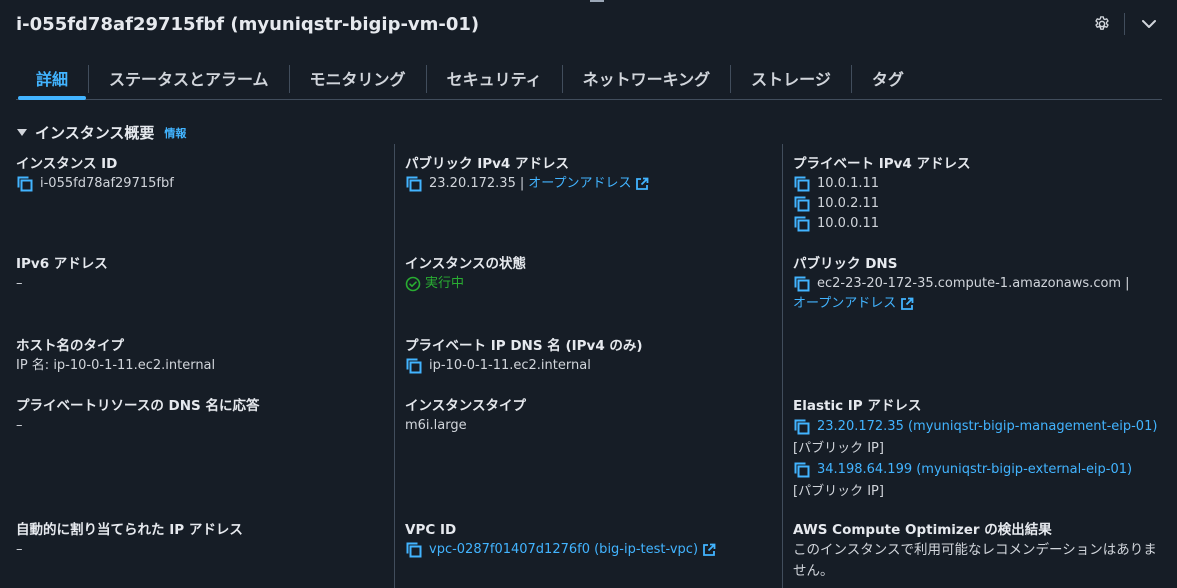  I want to click on vpc-id-link: vpc-0287f01407d1276f0 (big-ip-test-vpc), so click(563, 550).